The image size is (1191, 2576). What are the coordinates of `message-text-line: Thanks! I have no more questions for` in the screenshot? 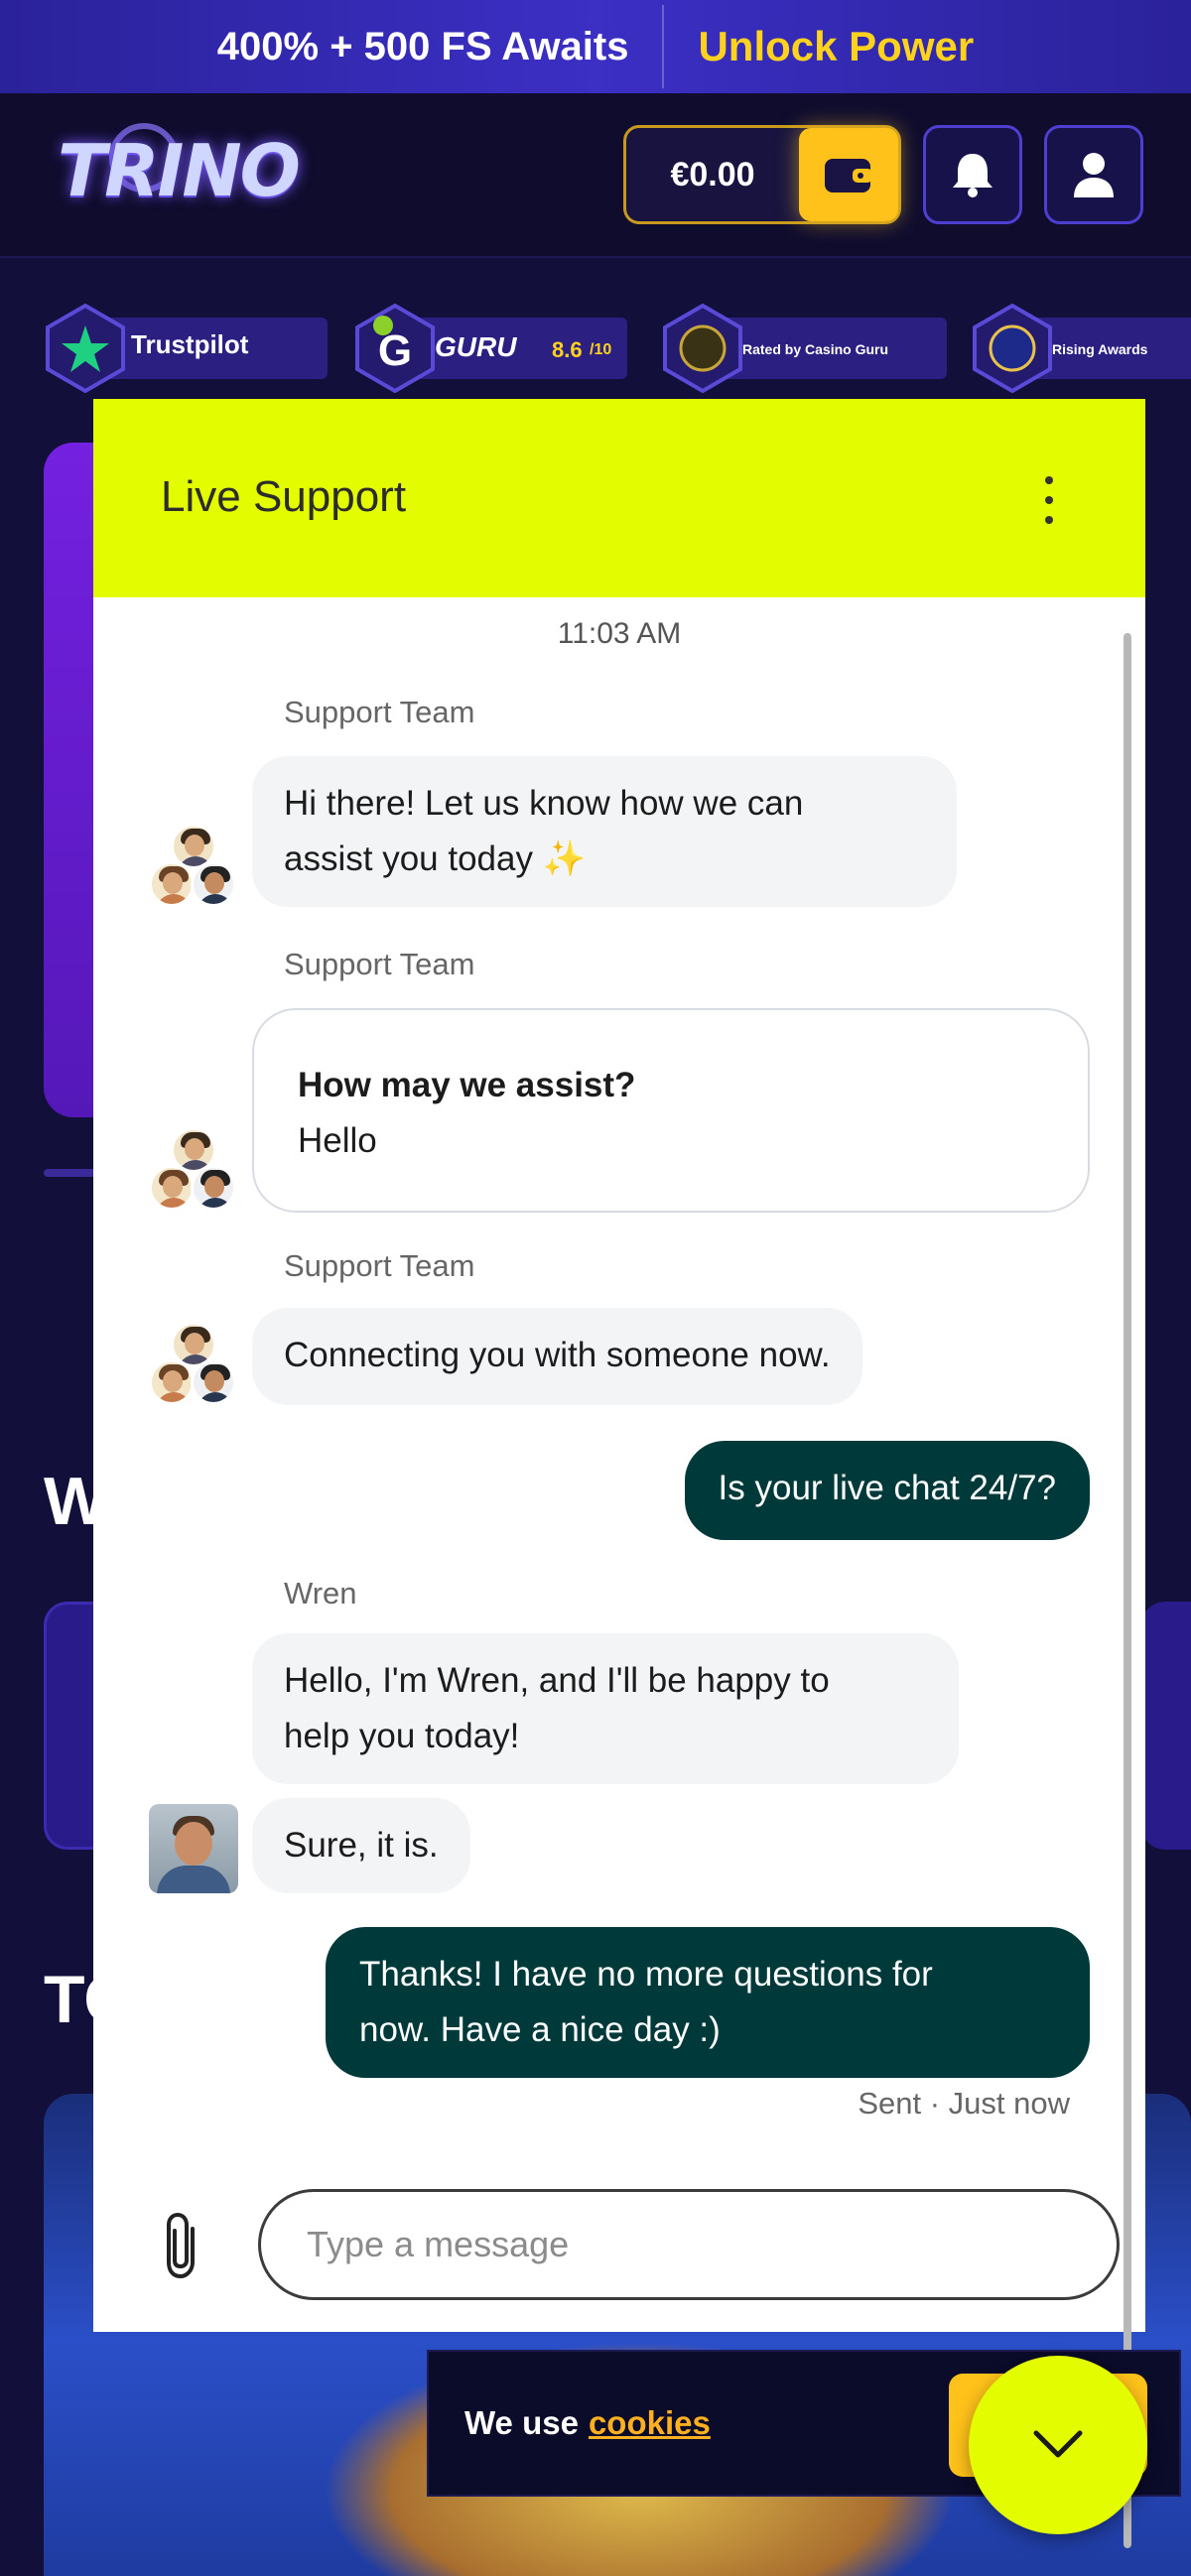 It's located at (646, 1975).